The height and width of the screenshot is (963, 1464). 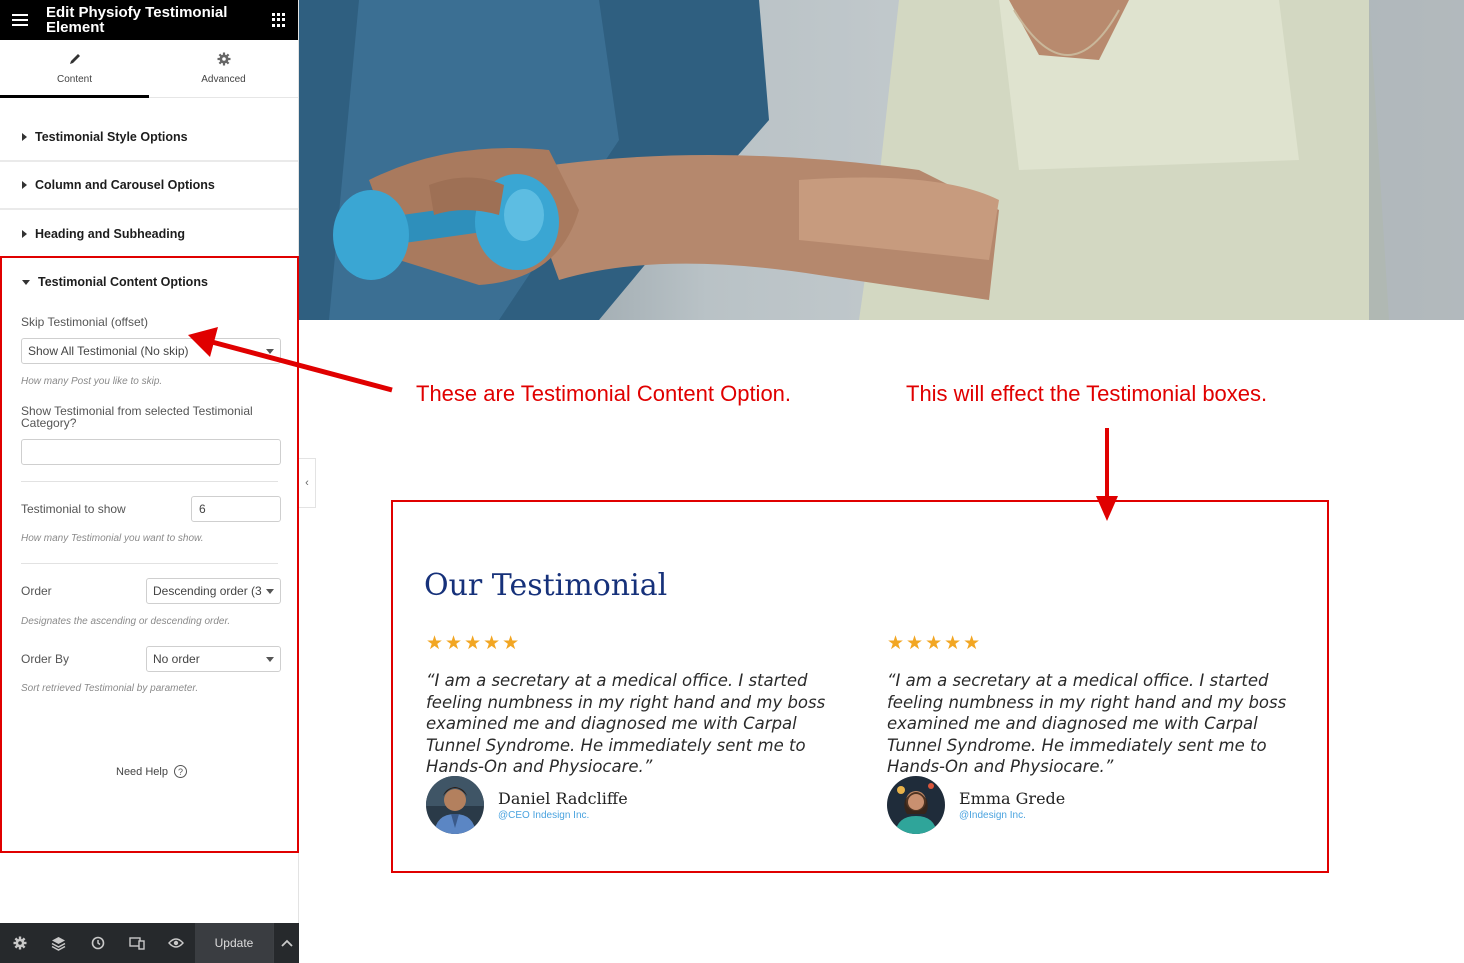 I want to click on hamburger-menu-icon, so click(x=20, y=20).